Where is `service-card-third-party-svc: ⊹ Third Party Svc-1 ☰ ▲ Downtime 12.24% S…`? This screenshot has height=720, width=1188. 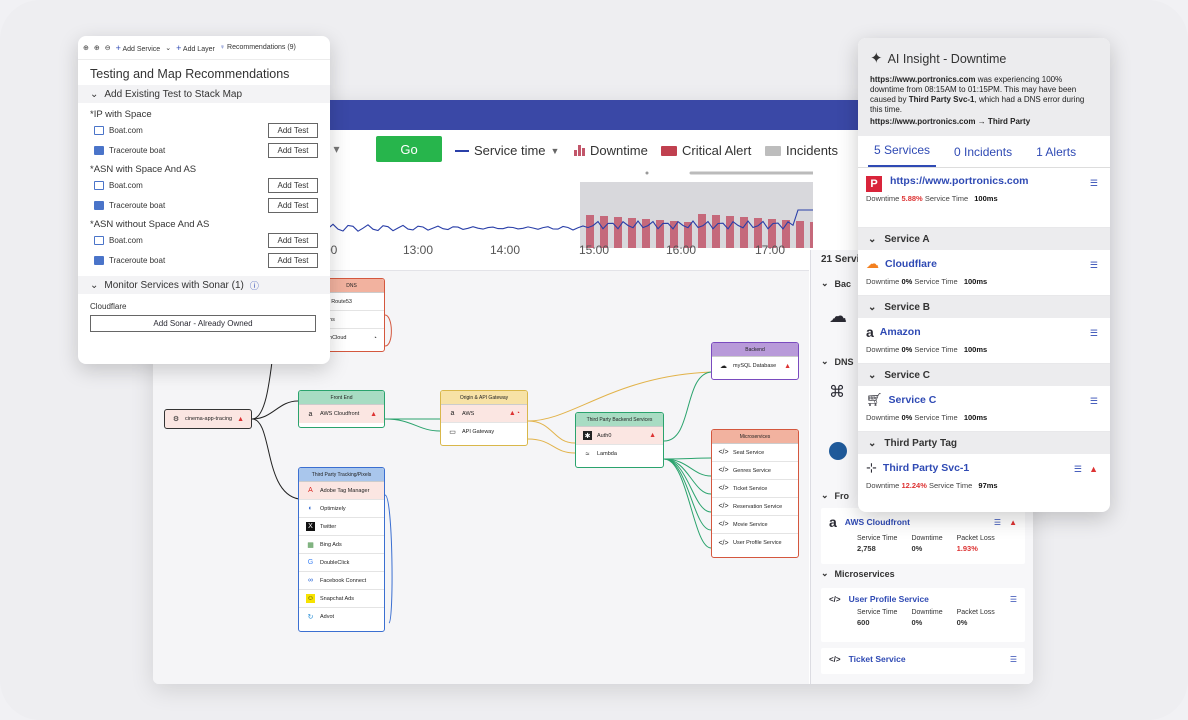 service-card-third-party-svc: ⊹ Third Party Svc-1 ☰ ▲ Downtime 12.24% S… is located at coordinates (984, 477).